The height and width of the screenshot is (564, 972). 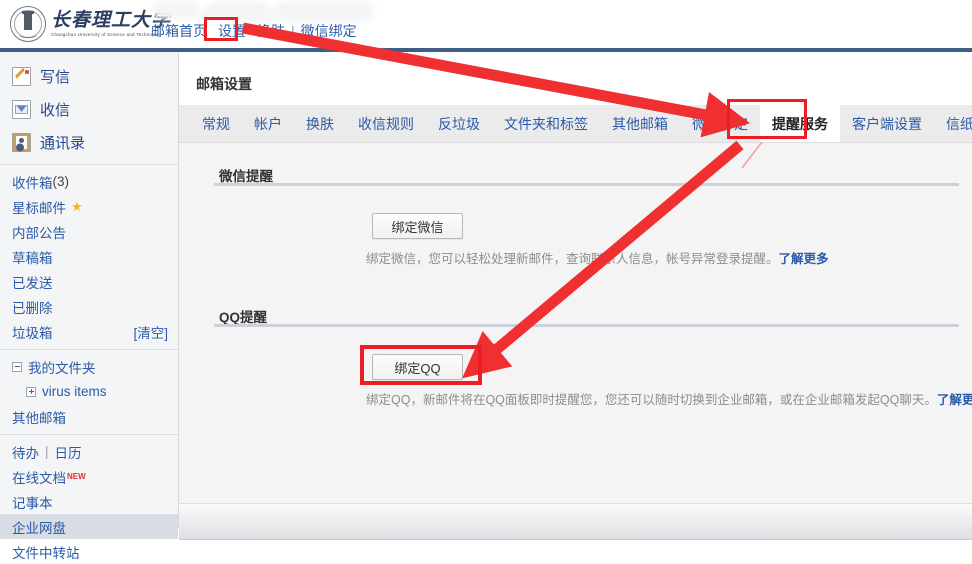 I want to click on sidebar-item-announcements: 内部公告, so click(x=89, y=231).